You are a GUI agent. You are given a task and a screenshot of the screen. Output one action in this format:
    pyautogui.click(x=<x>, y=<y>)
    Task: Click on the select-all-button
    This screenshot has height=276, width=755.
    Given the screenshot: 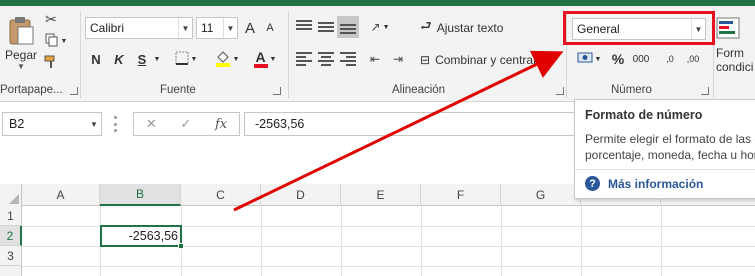 What is the action you would take?
    pyautogui.click(x=11, y=195)
    